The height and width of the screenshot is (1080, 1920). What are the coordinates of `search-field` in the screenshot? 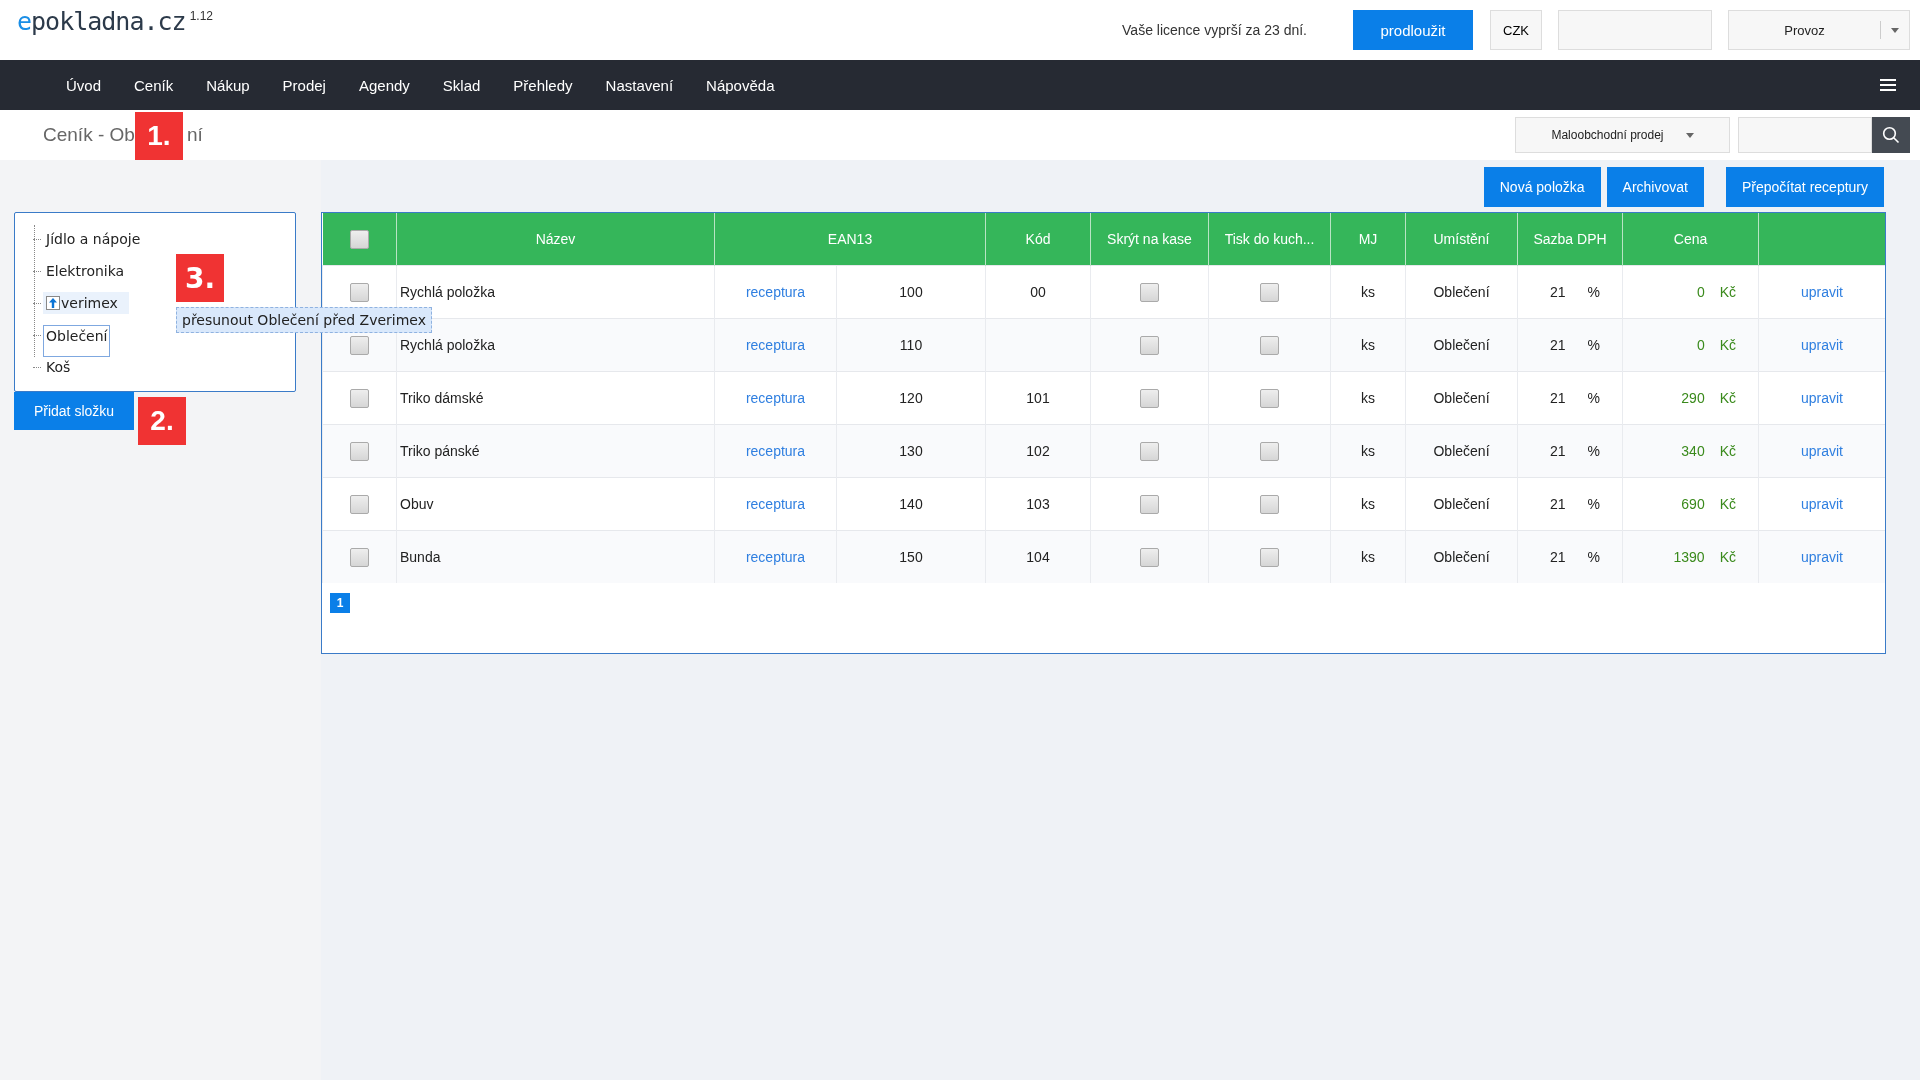 It's located at (1805, 135).